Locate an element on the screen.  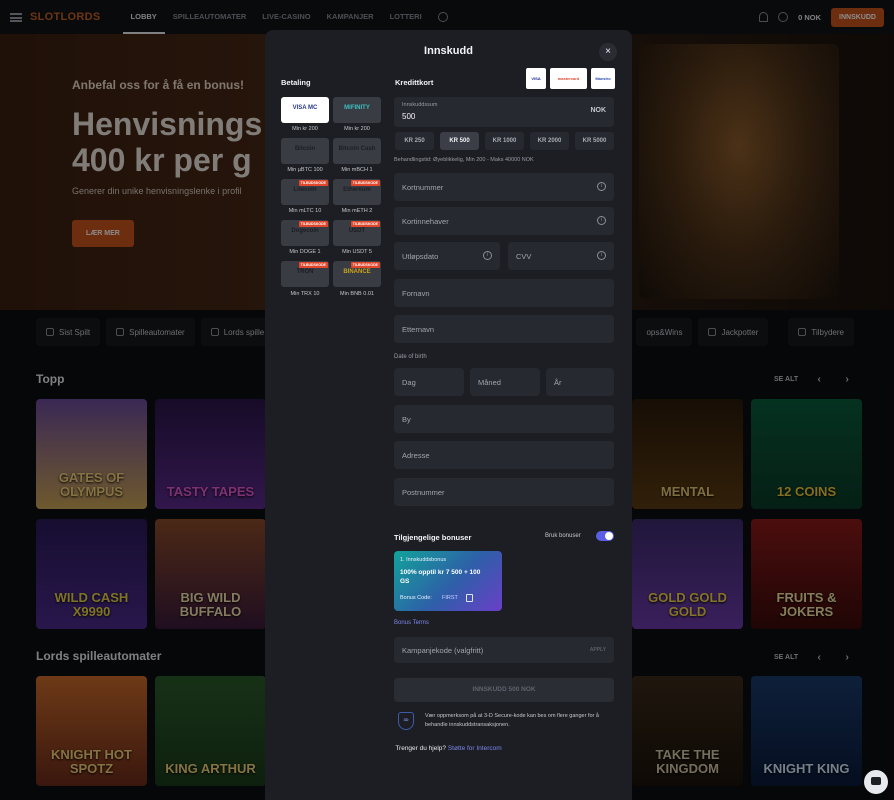
credit-card-label: Kredittkort is located at coordinates (414, 82).